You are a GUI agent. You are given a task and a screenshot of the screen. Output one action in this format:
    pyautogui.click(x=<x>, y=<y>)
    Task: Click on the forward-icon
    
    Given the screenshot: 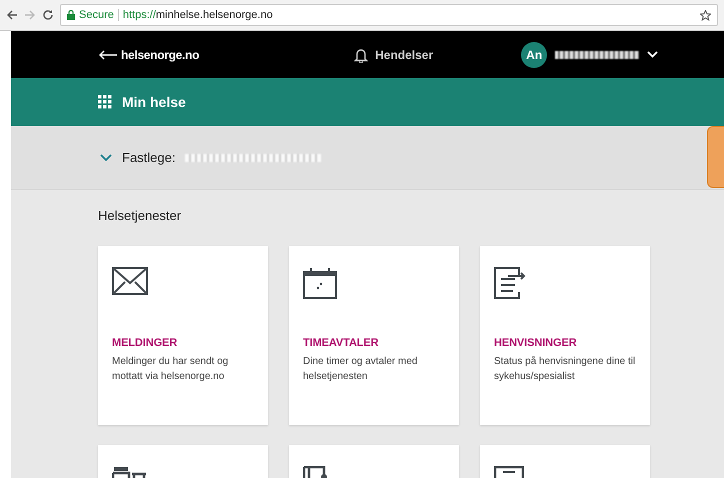 What is the action you would take?
    pyautogui.click(x=30, y=15)
    